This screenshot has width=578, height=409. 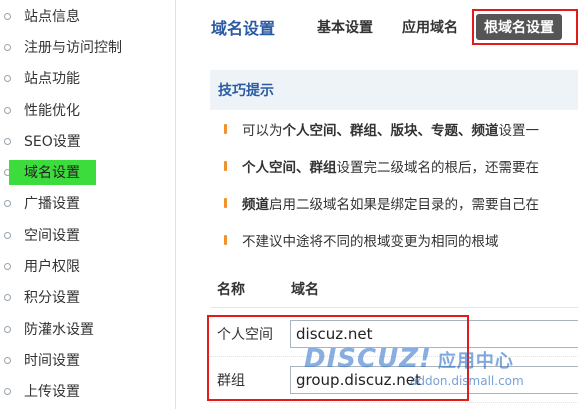 What do you see at coordinates (345, 27) in the screenshot?
I see `tab-basic-settings: 基本设置` at bounding box center [345, 27].